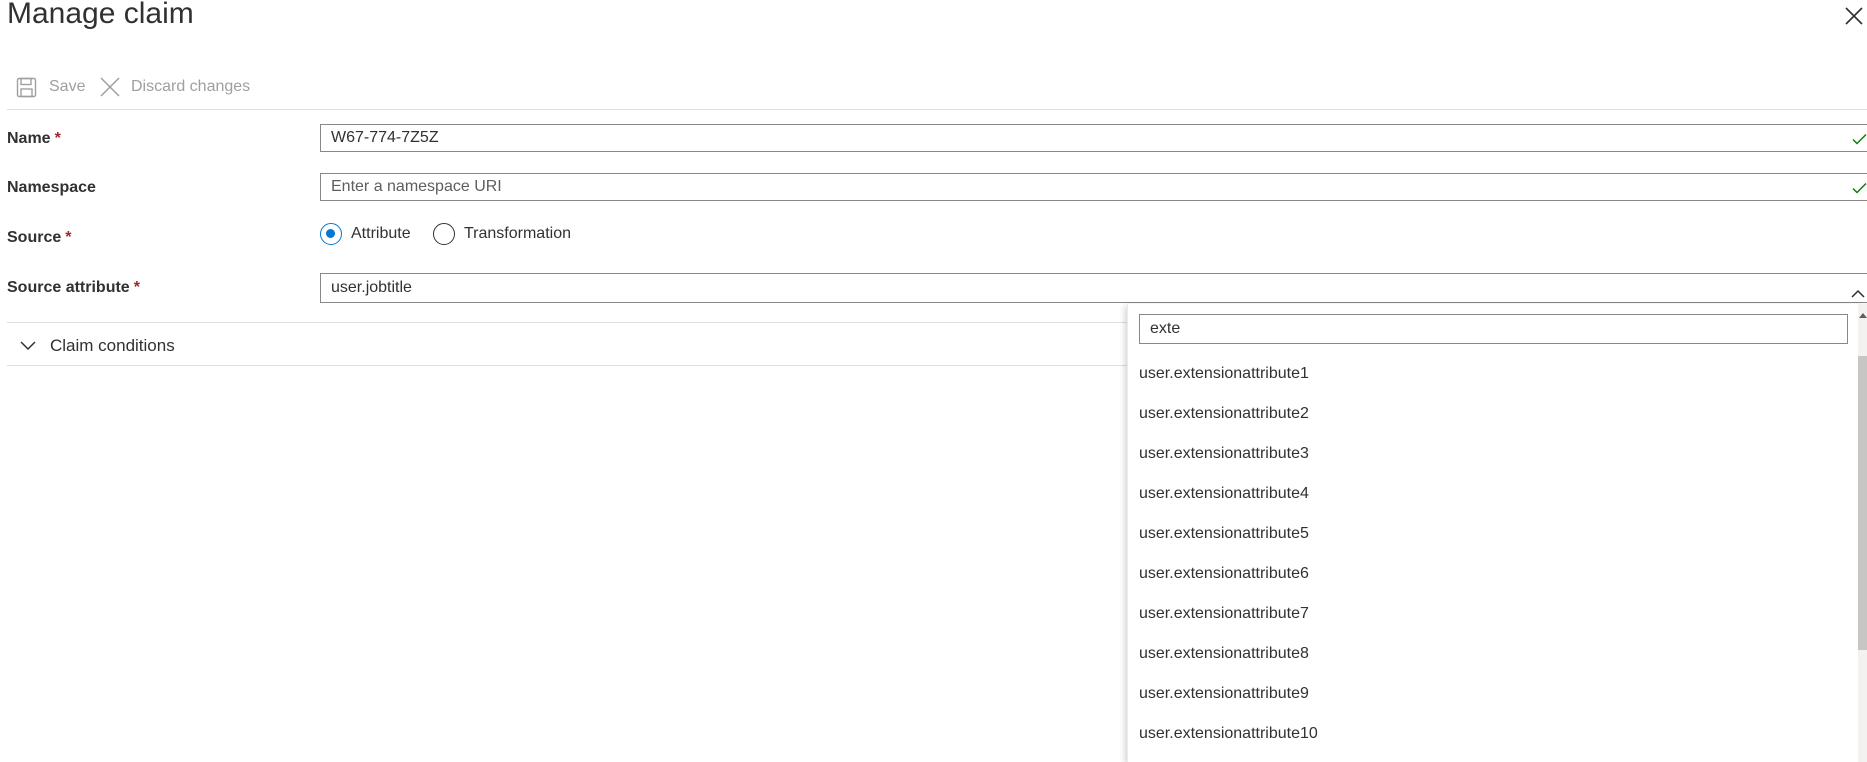  I want to click on namespace-label-text: Namespace, so click(51, 187).